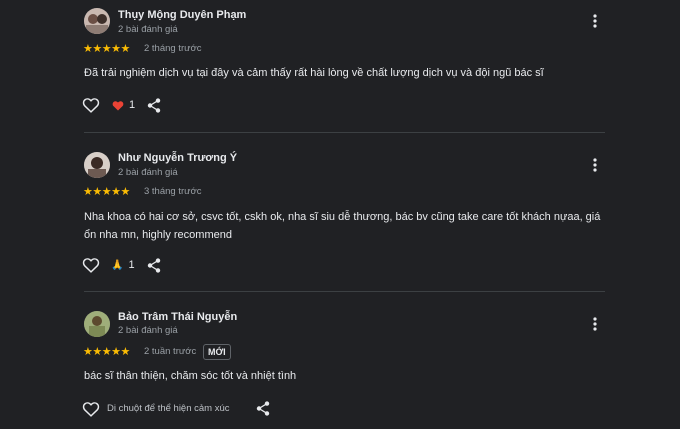  What do you see at coordinates (168, 408) in the screenshot?
I see `reaction-hint: Di chuột để thể hiện cảm xúc` at bounding box center [168, 408].